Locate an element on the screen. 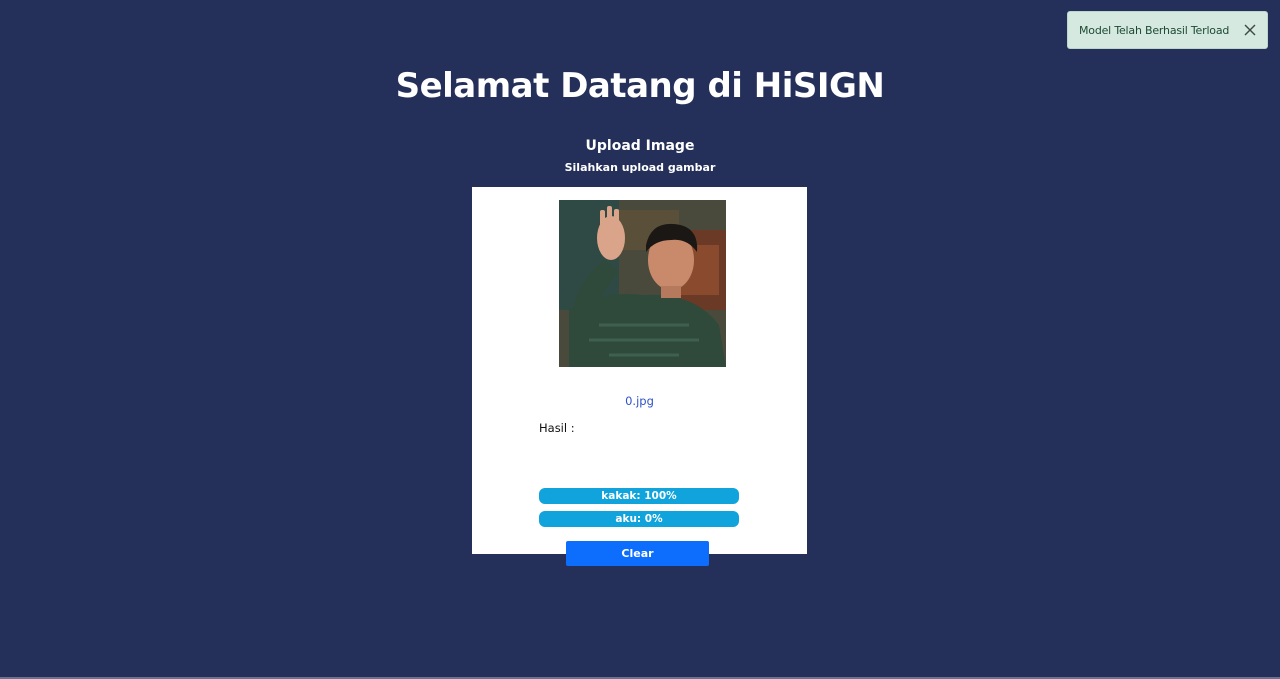 The image size is (1280, 679). uploaded-image is located at coordinates (642, 283).